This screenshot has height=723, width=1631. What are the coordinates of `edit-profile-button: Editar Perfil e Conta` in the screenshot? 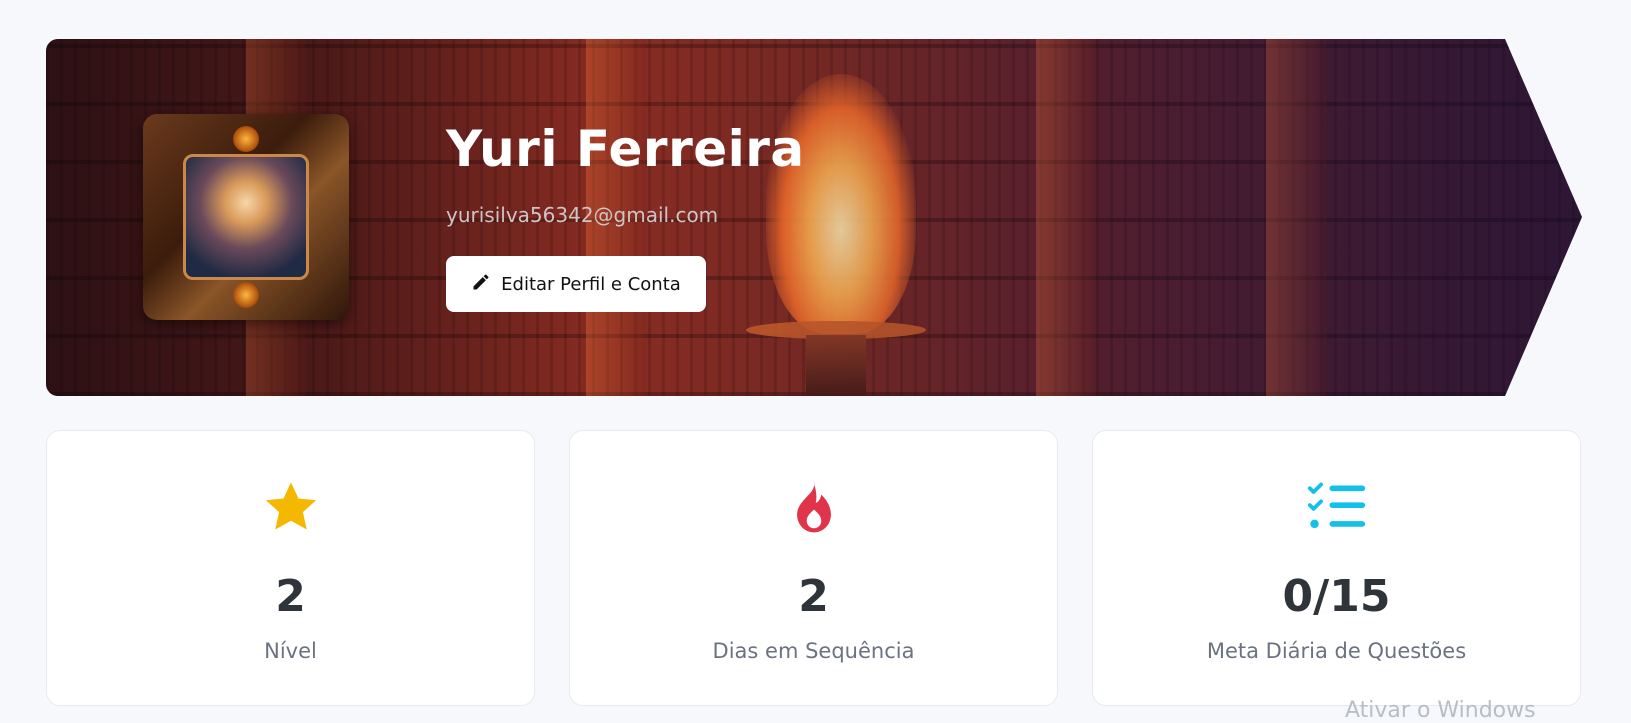 It's located at (576, 284).